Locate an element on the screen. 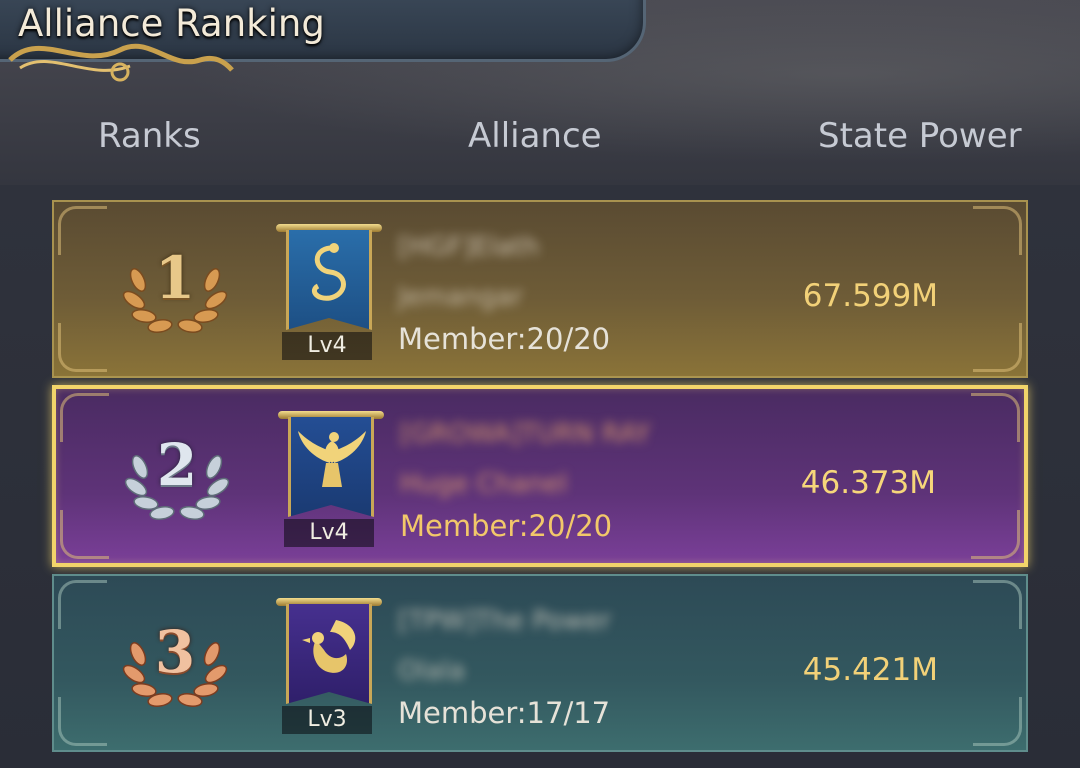 The width and height of the screenshot is (1080, 768). rank-number: 2 is located at coordinates (177, 465).